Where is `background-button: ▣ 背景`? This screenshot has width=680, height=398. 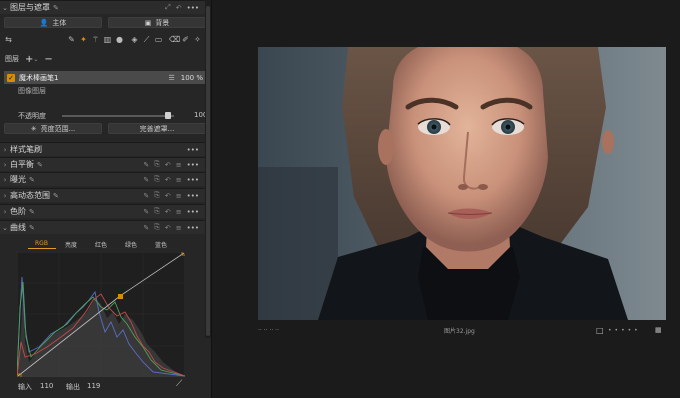
background-button: ▣ 背景 is located at coordinates (157, 22).